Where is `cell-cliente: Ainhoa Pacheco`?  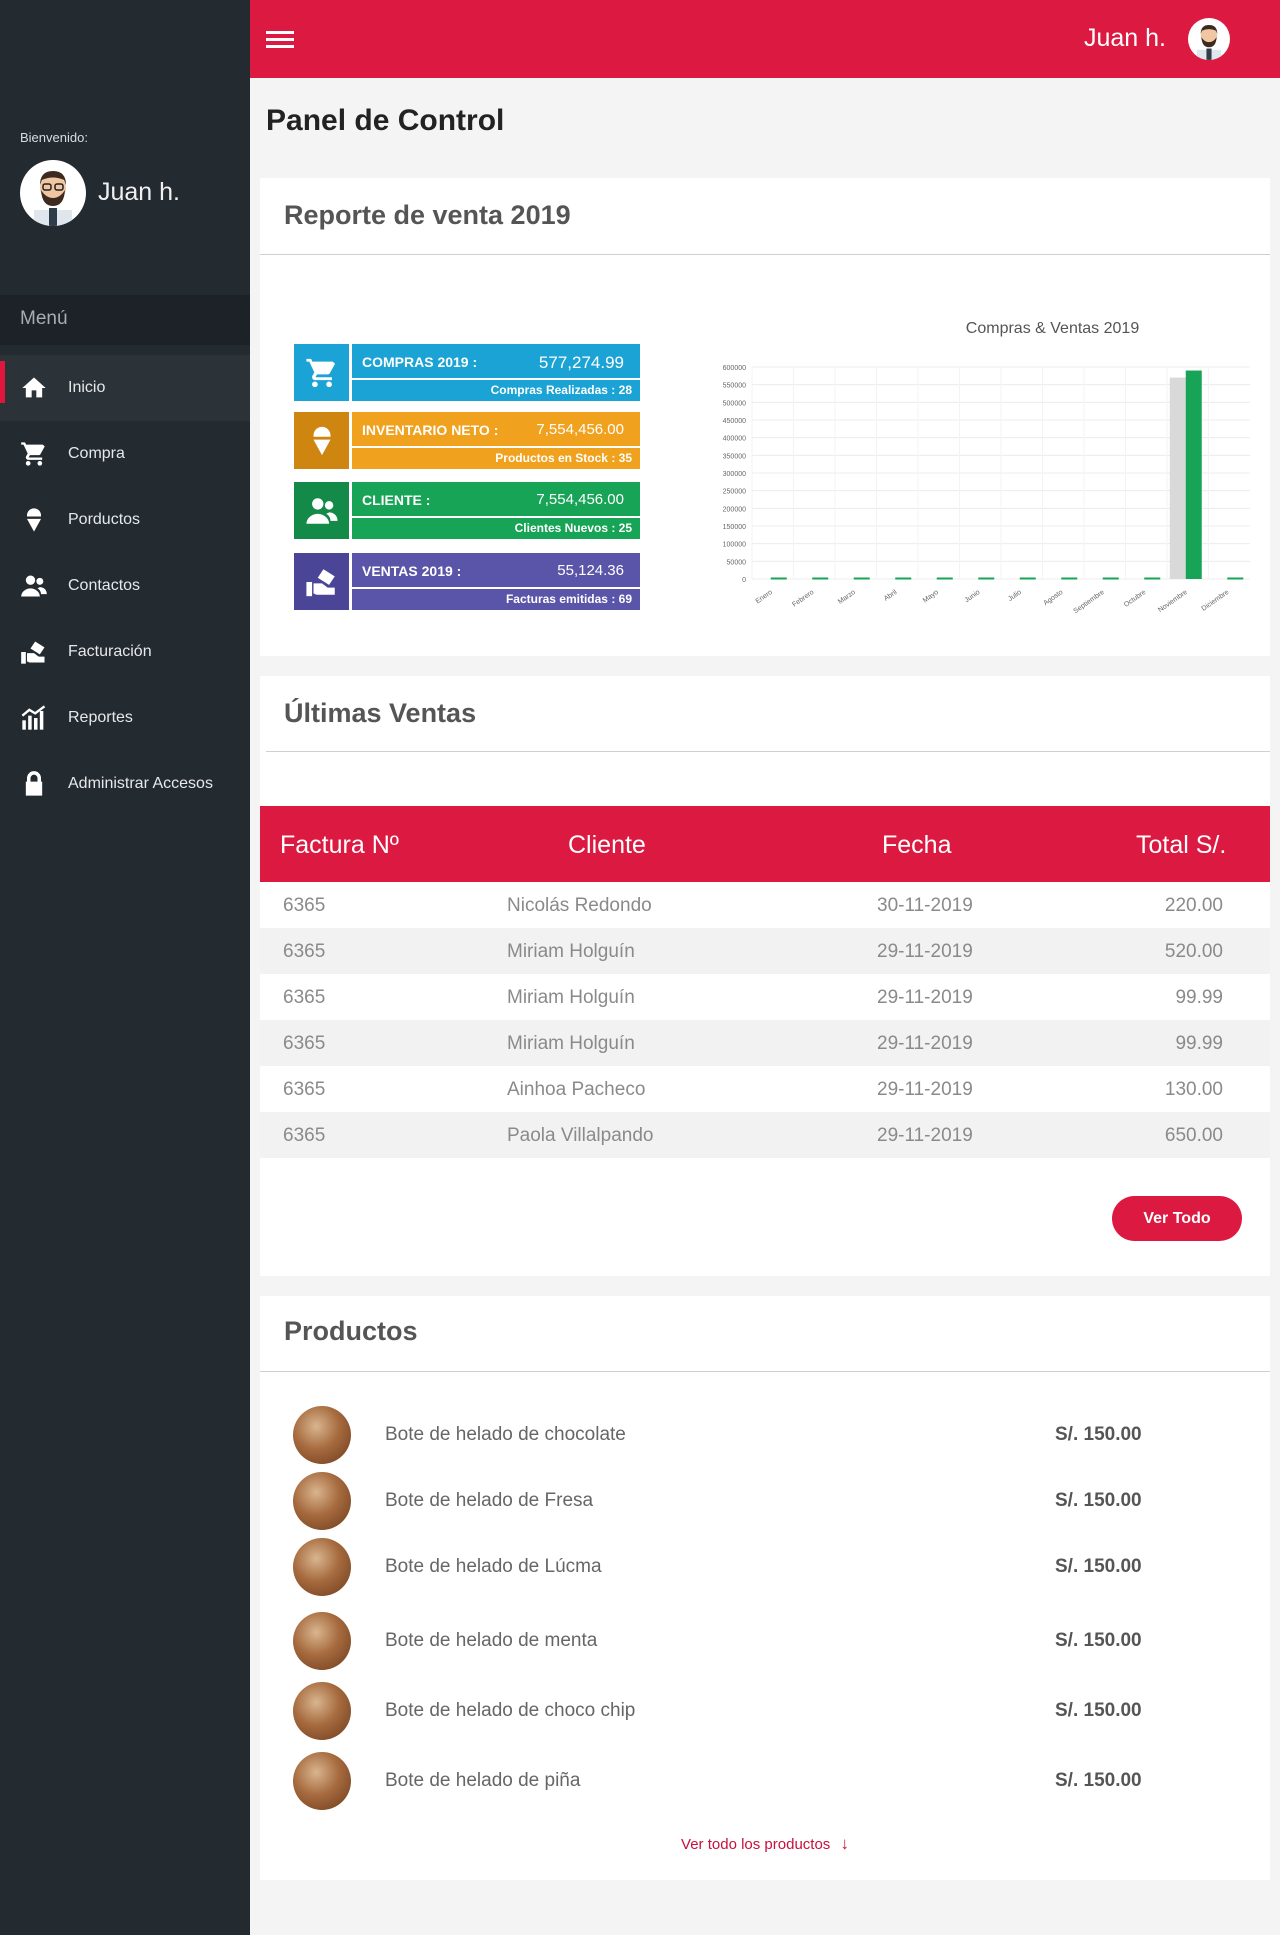
cell-cliente: Ainhoa Pacheco is located at coordinates (576, 1089).